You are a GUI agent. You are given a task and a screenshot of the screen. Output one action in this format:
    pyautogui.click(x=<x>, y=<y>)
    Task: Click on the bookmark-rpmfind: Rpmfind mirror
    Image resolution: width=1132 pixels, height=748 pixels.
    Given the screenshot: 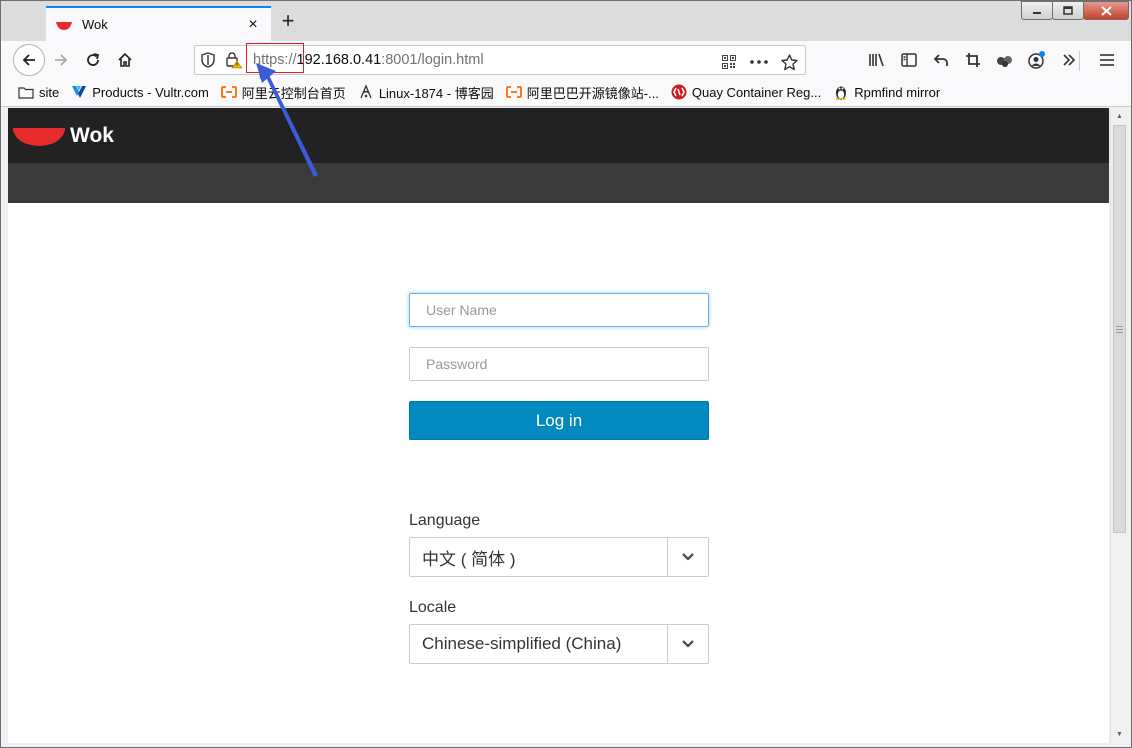 What is the action you would take?
    pyautogui.click(x=886, y=92)
    